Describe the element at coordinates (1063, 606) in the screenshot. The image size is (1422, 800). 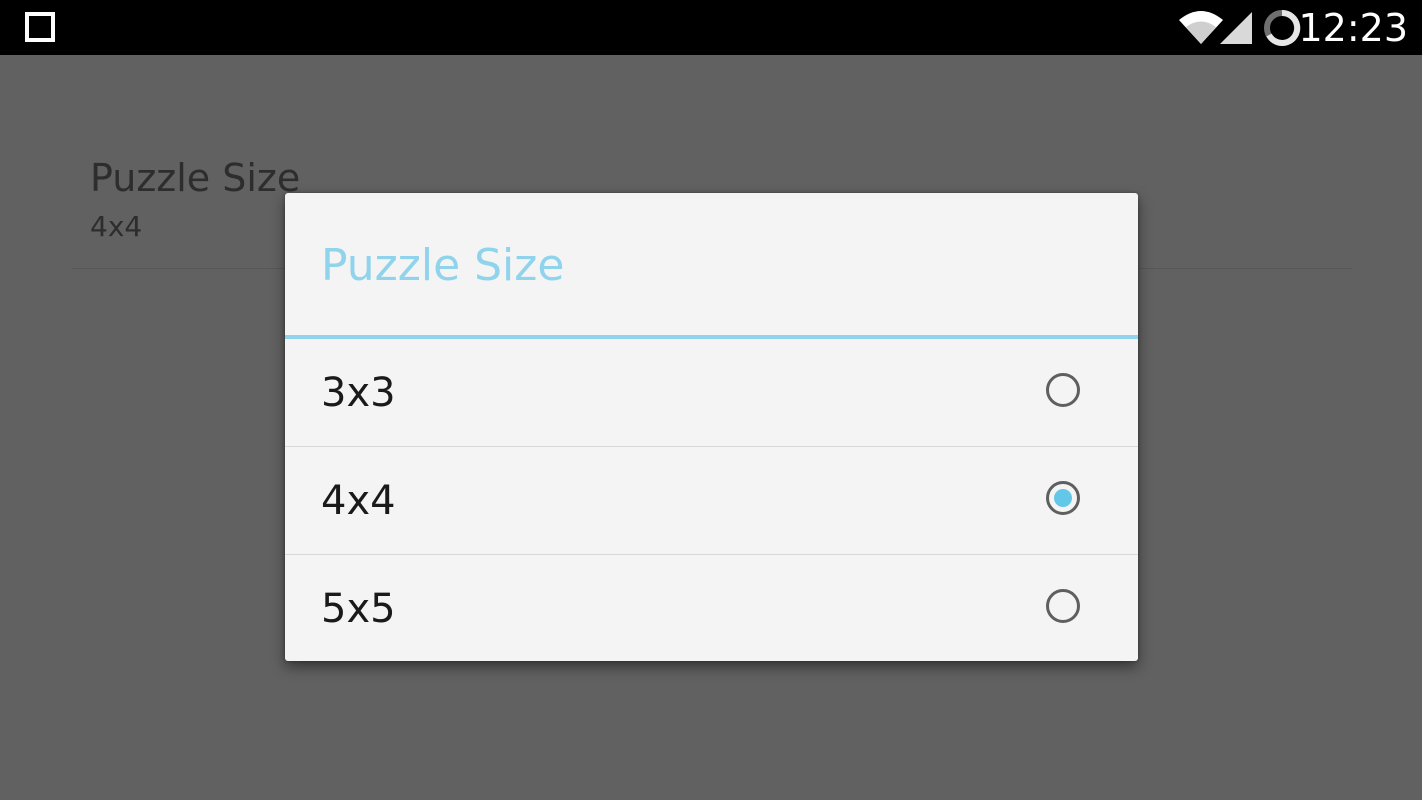
I see `radio-button-5x5` at that location.